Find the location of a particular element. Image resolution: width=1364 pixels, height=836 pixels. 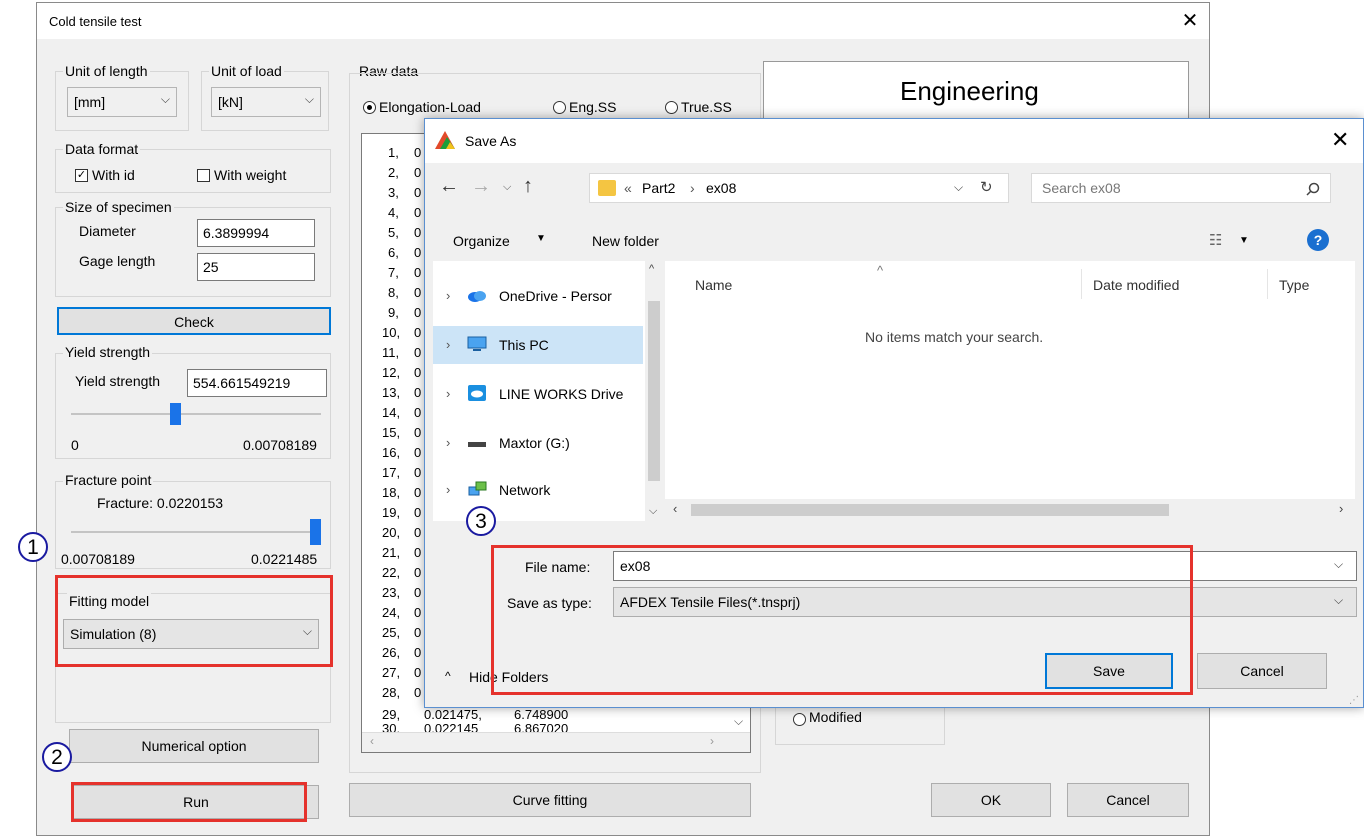

yield-slider-thumb is located at coordinates (175, 414).